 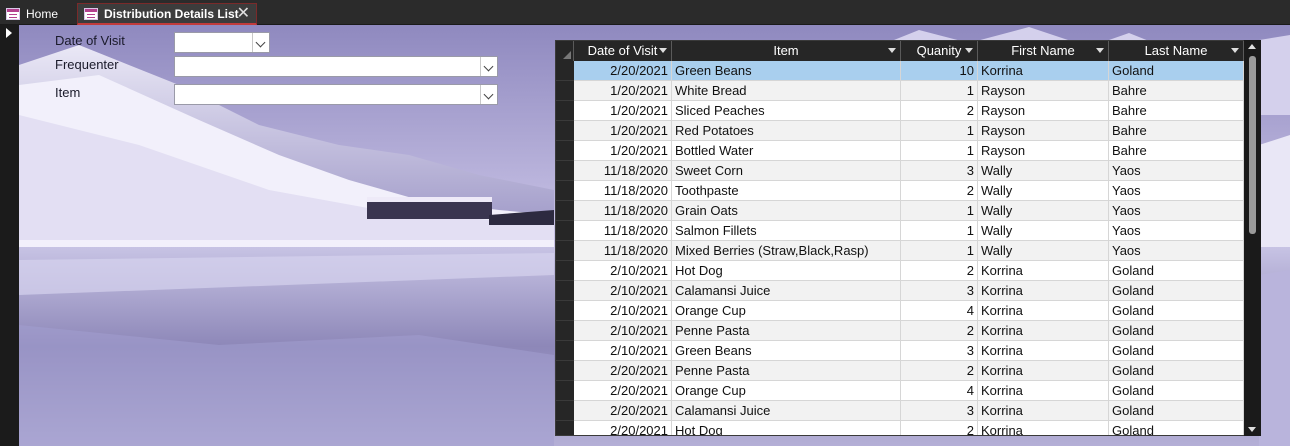 I want to click on cell-item: White Bread, so click(x=786, y=91).